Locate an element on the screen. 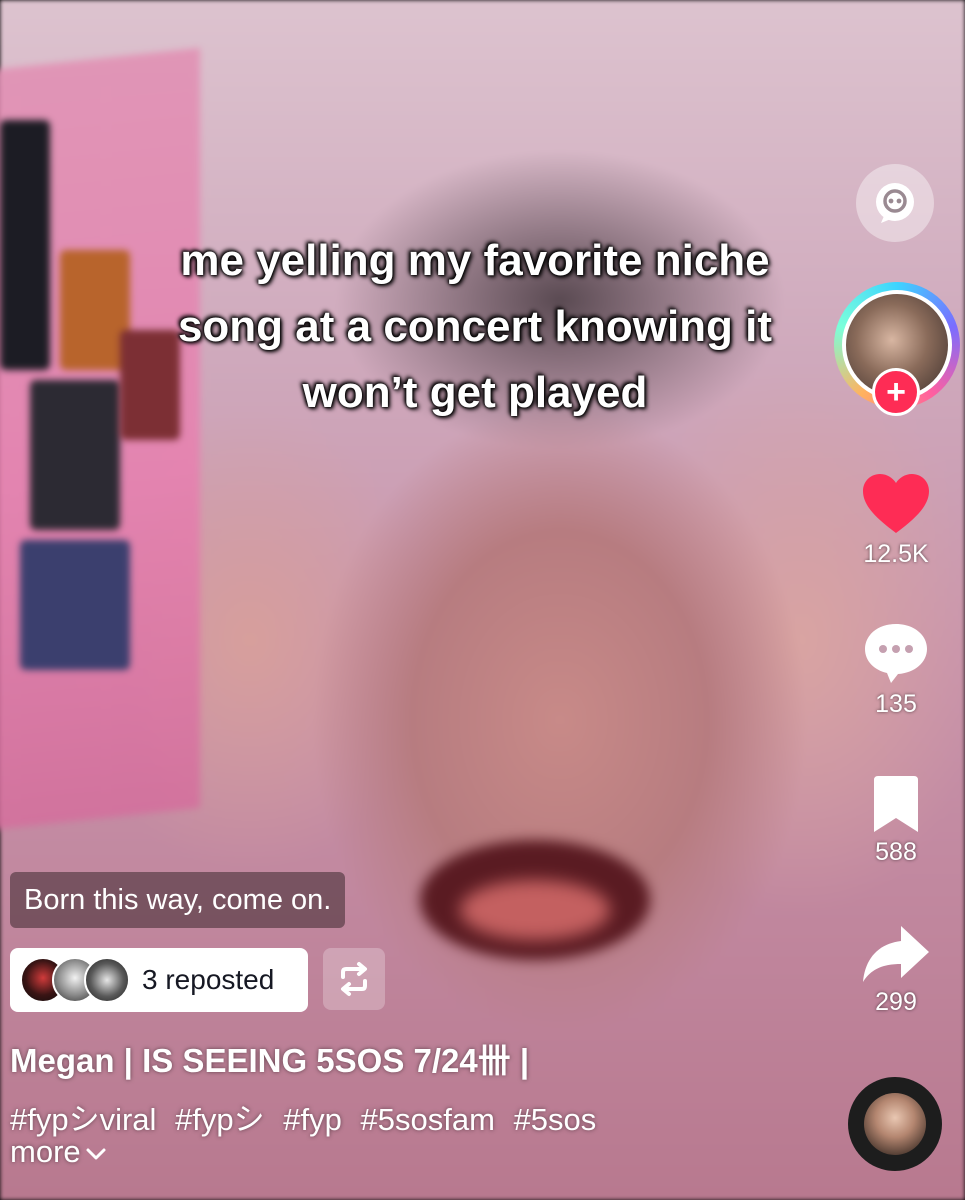 The image size is (965, 1200). music-disc-cover is located at coordinates (895, 1124).